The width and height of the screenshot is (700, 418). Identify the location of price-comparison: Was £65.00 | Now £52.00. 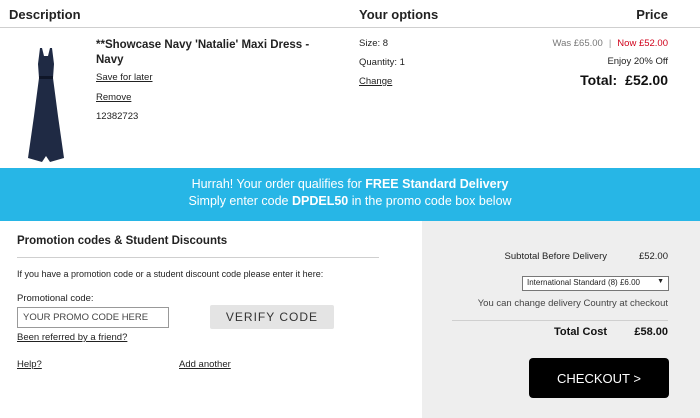
(610, 43).